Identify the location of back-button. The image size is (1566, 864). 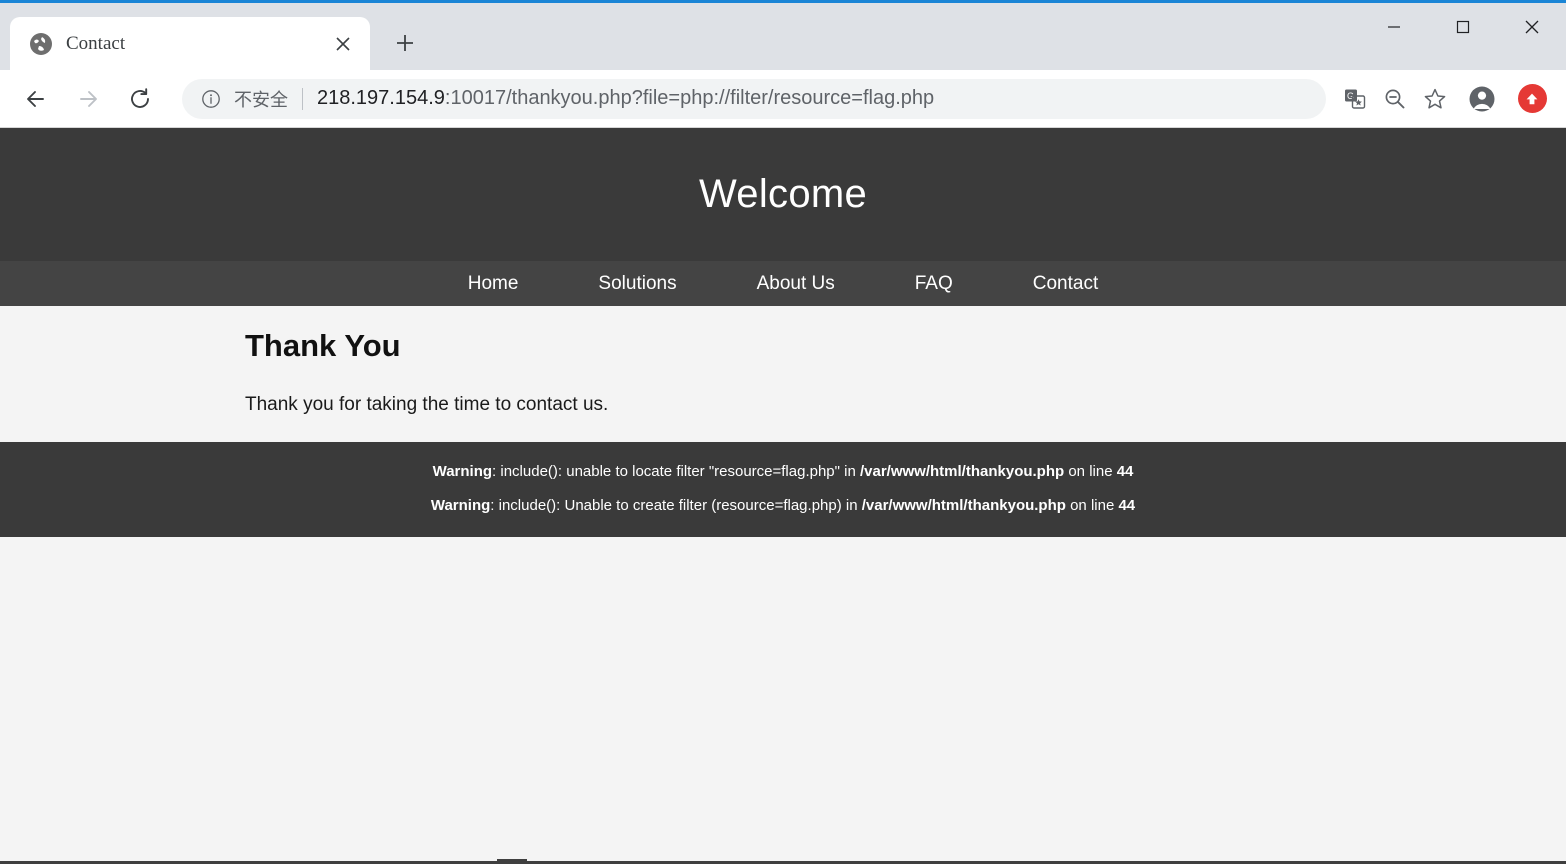
(36, 99).